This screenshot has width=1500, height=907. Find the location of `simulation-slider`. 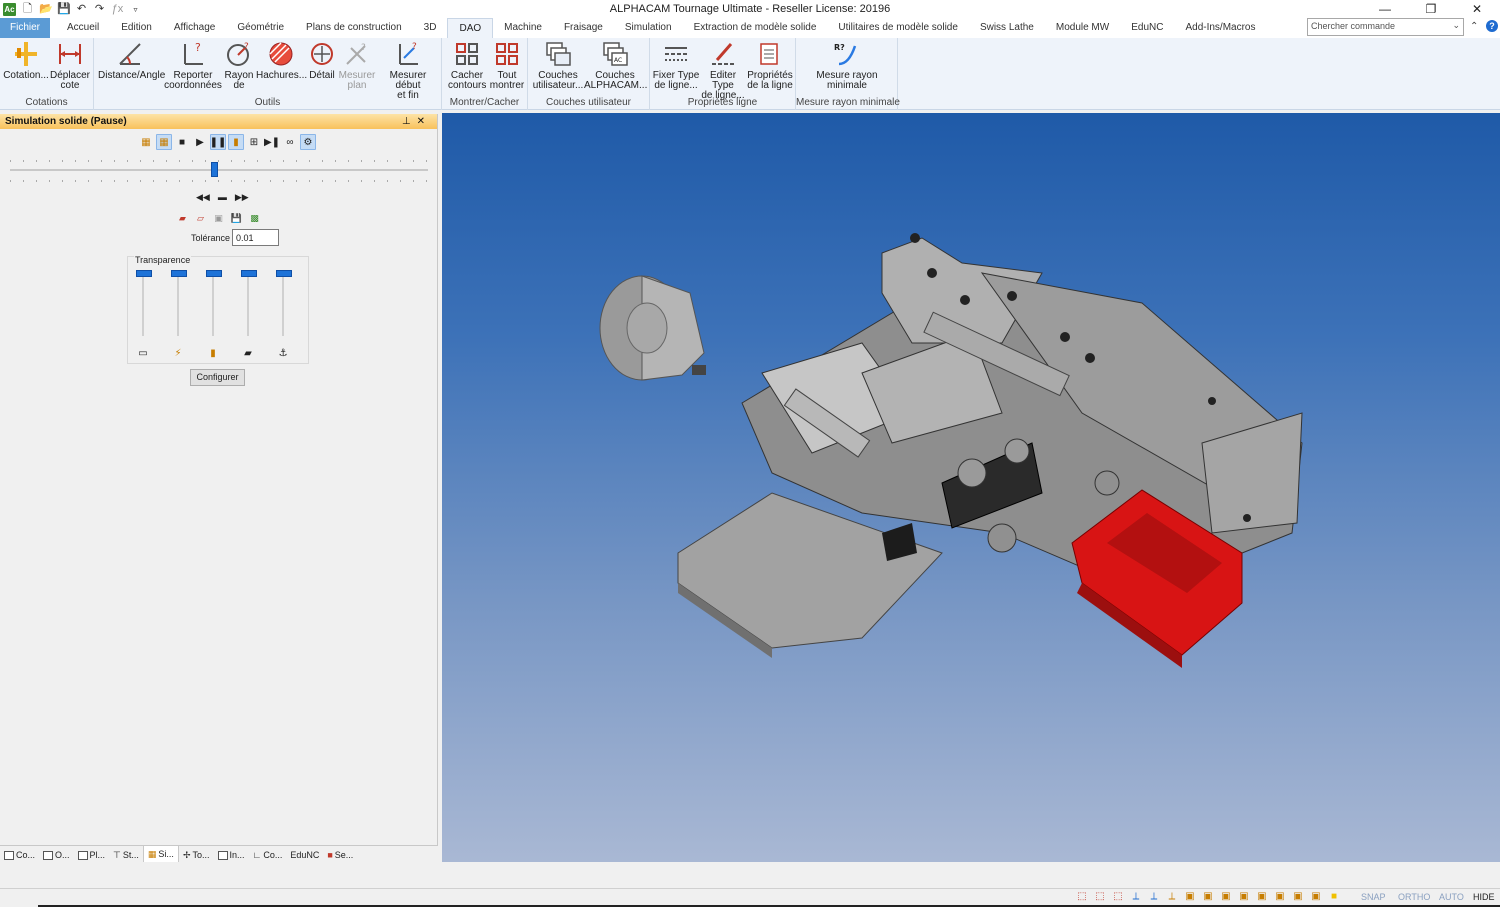

simulation-slider is located at coordinates (219, 170).